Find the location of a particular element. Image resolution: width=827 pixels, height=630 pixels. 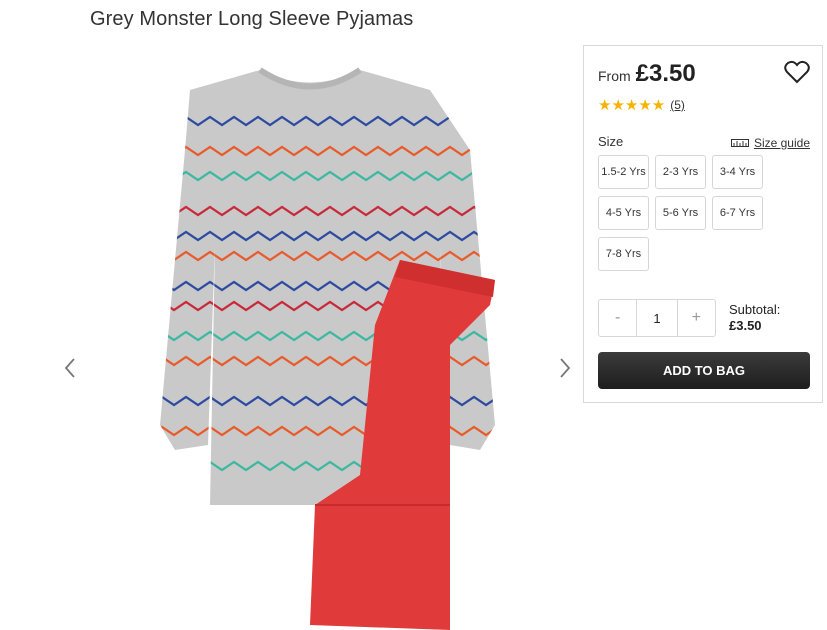

size-option: 3-4 Yrs is located at coordinates (737, 172).